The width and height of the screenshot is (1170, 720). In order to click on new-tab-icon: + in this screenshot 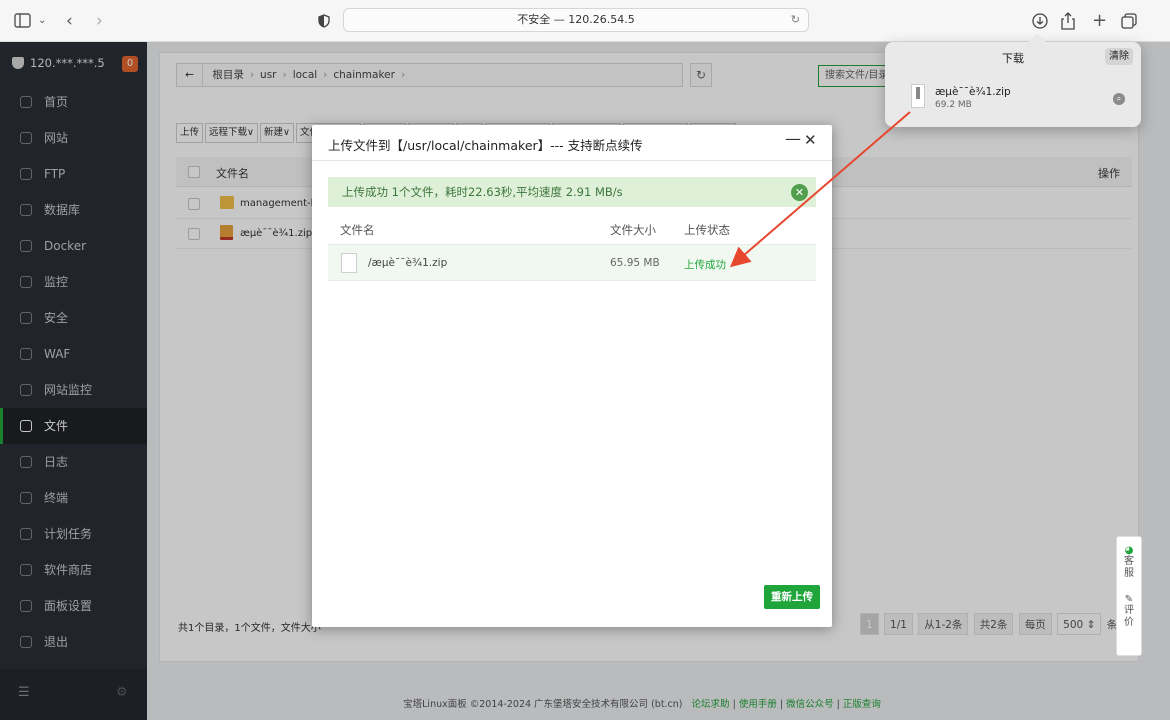, I will do `click(1099, 21)`.